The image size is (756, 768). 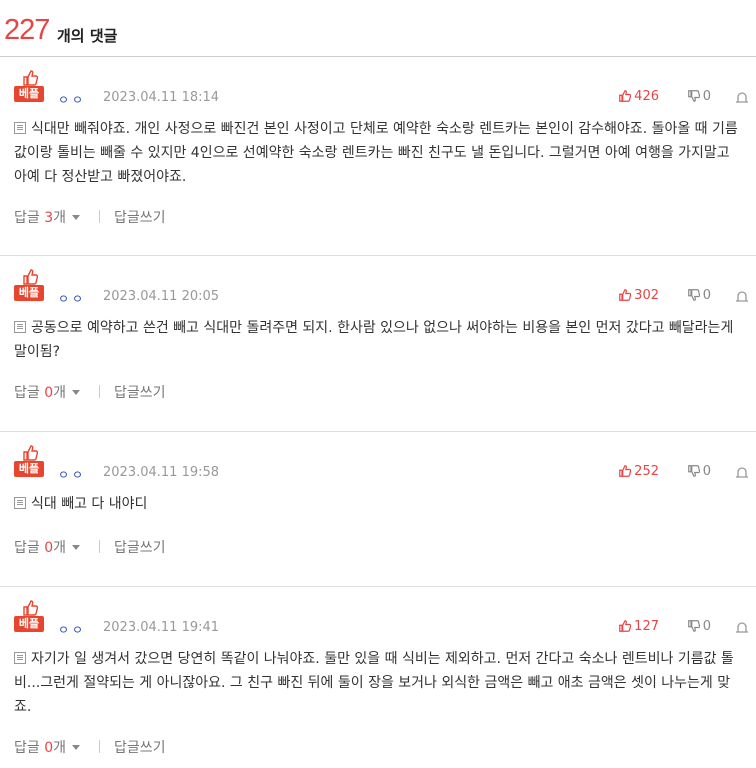 What do you see at coordinates (378, 28) in the screenshot?
I see `comments-header: 227 개의 댓글` at bounding box center [378, 28].